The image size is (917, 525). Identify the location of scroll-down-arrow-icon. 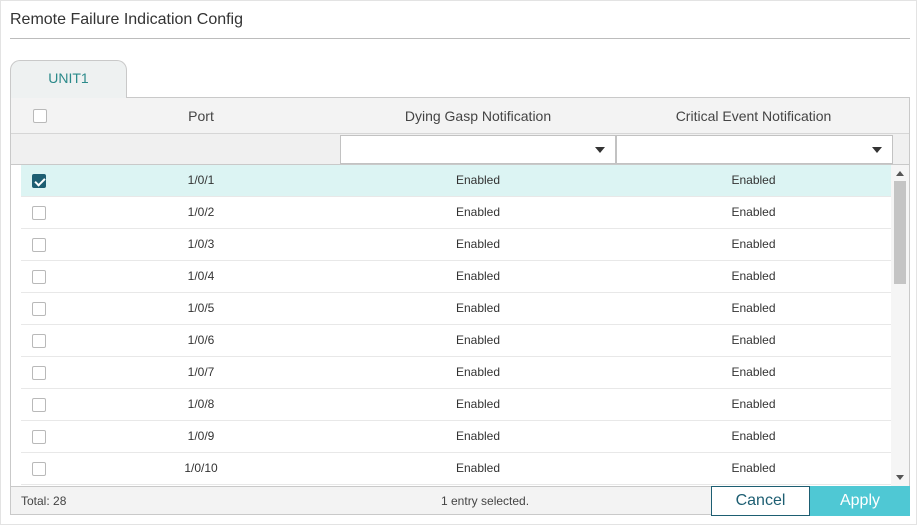
(900, 477).